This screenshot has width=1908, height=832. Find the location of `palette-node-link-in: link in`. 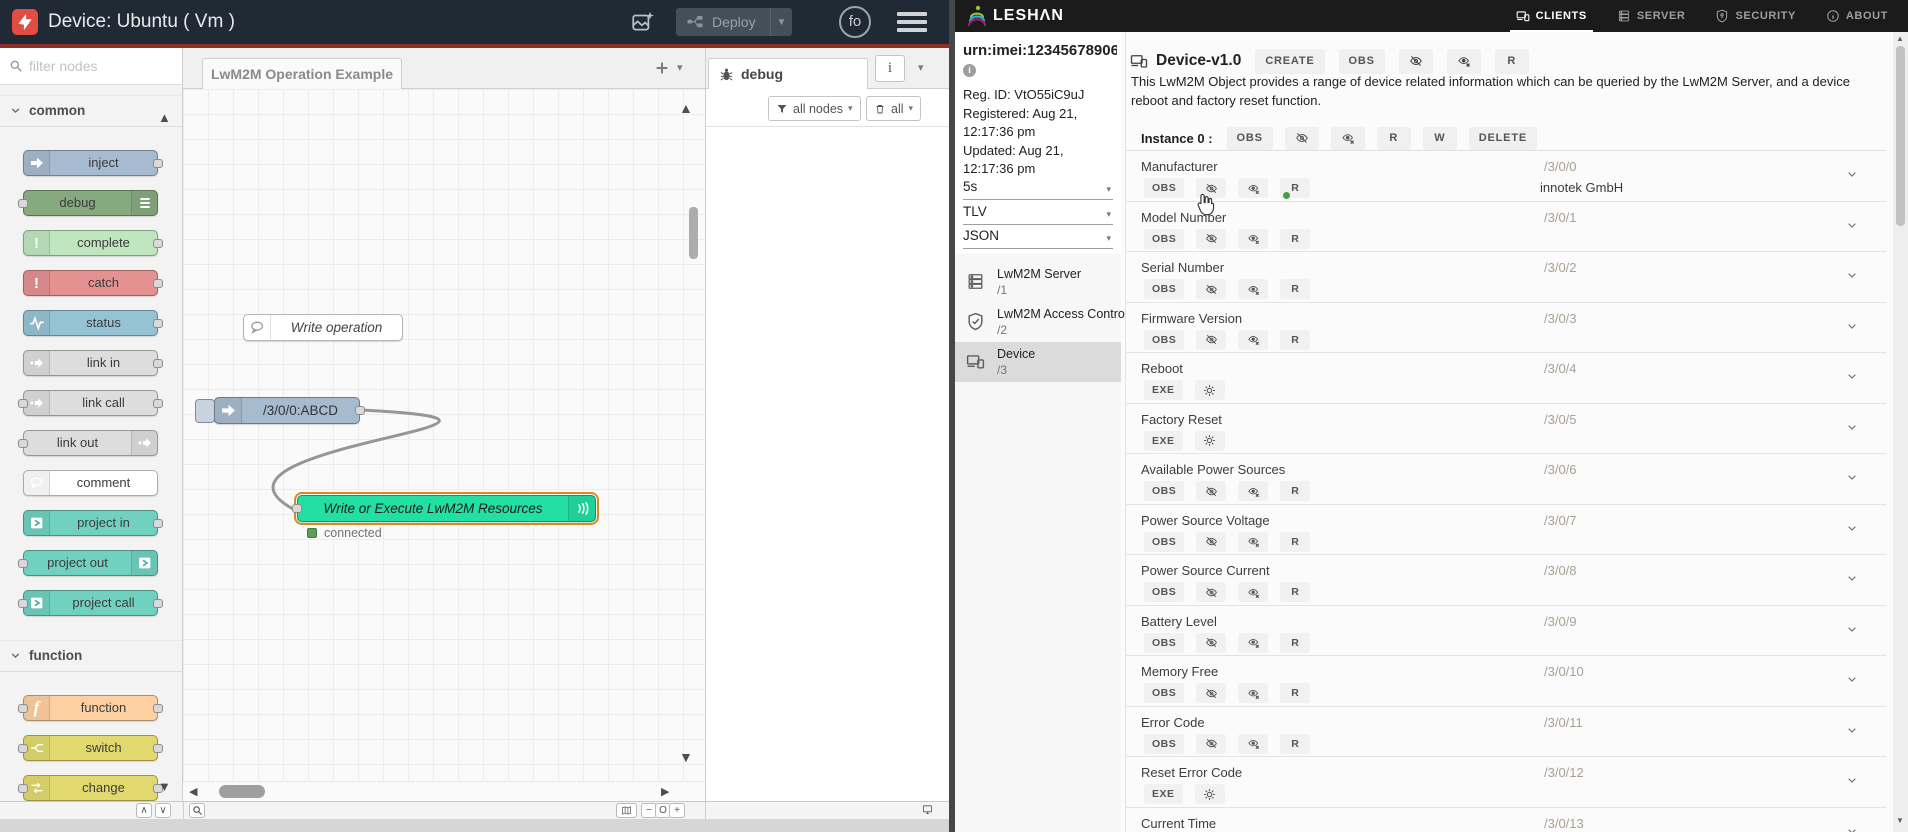

palette-node-link-in: link in is located at coordinates (93, 363).